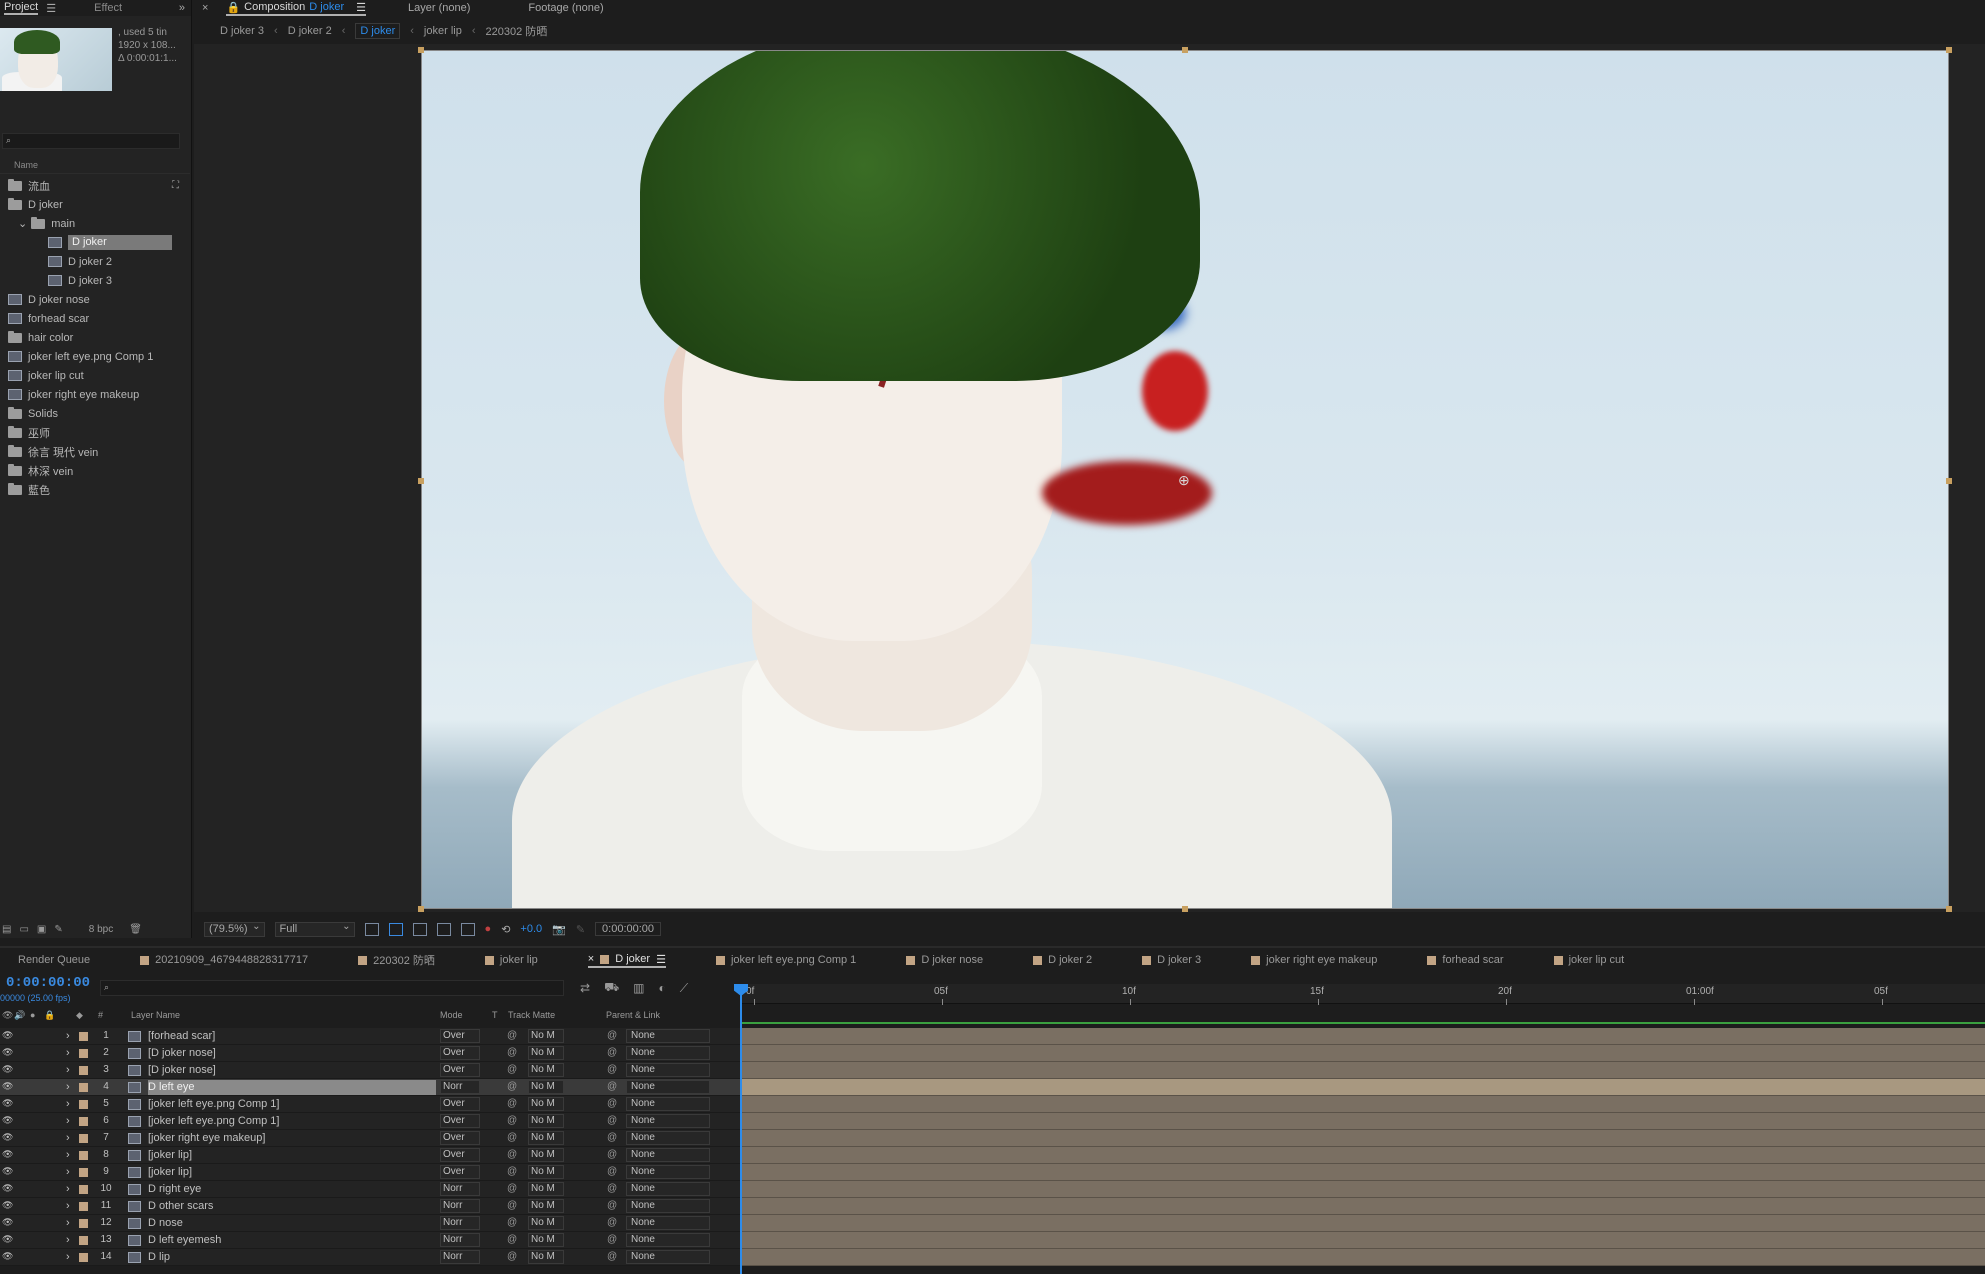 The image size is (1985, 1274). What do you see at coordinates (370, 1223) in the screenshot?
I see `layer-row: 👁 12 D nose Norr @ No M @ None ›` at bounding box center [370, 1223].